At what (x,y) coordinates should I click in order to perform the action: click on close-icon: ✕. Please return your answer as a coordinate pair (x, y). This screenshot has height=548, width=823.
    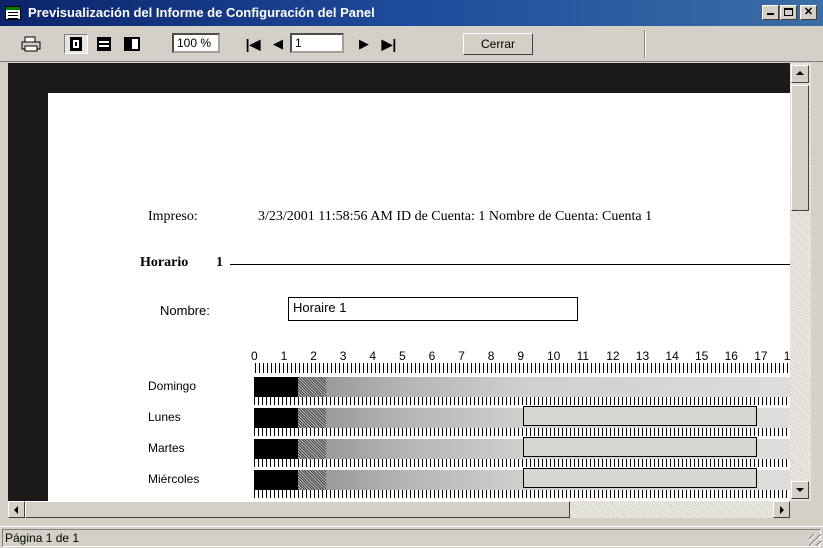
    Looking at the image, I should click on (808, 12).